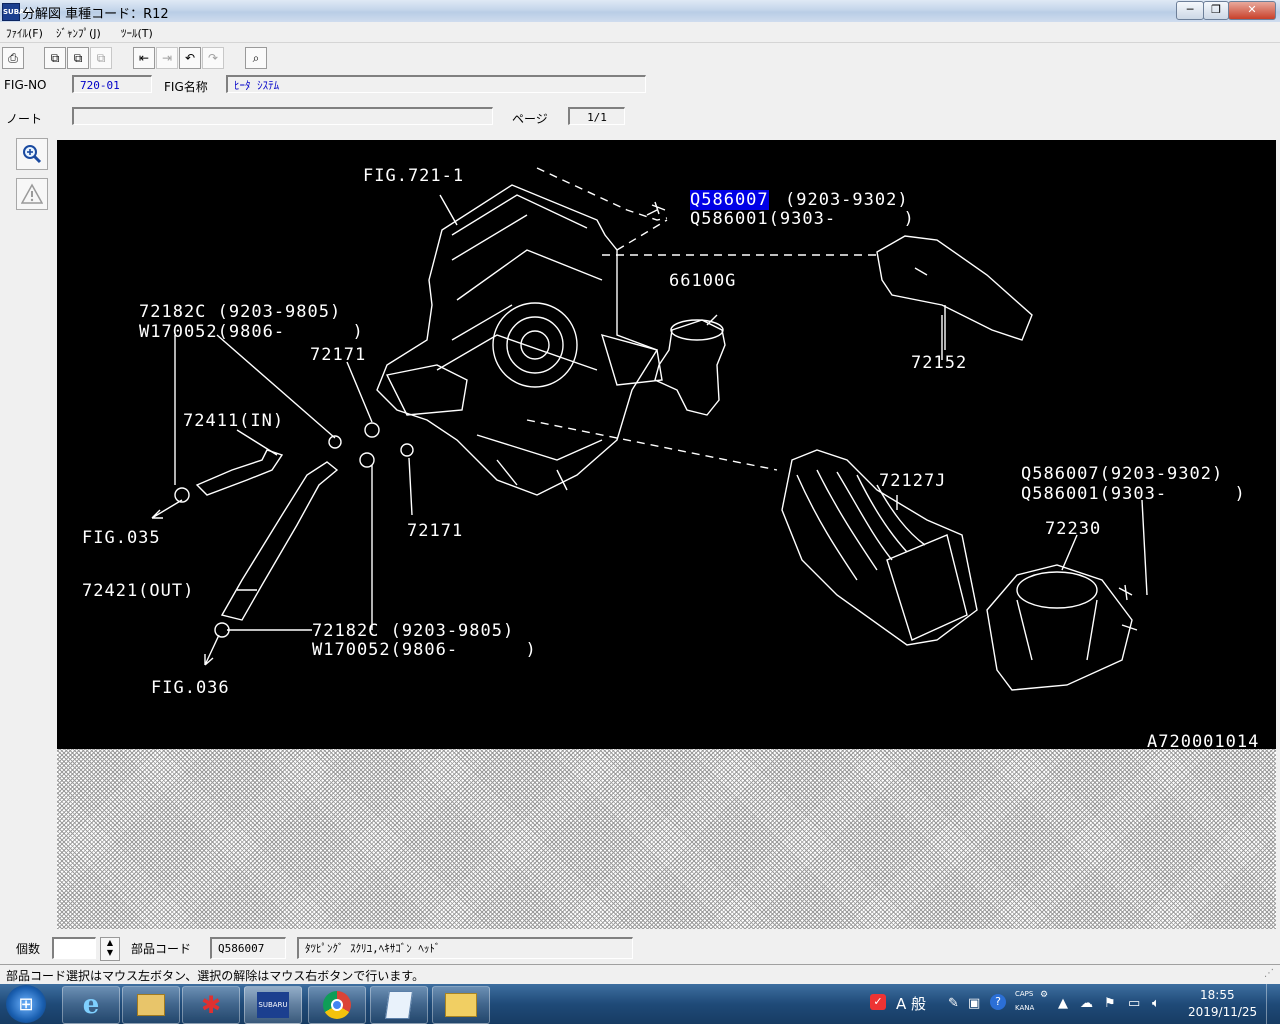 Image resolution: width=1280 pixels, height=1024 pixels. I want to click on cloud-icon: ☁, so click(1086, 1003).